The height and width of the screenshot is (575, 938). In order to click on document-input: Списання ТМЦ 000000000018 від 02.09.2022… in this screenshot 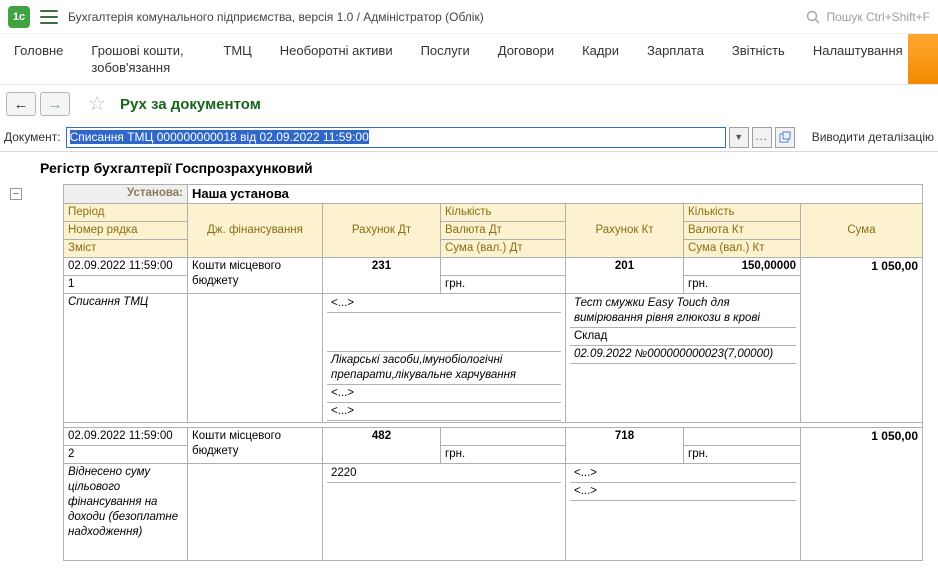, I will do `click(395, 137)`.